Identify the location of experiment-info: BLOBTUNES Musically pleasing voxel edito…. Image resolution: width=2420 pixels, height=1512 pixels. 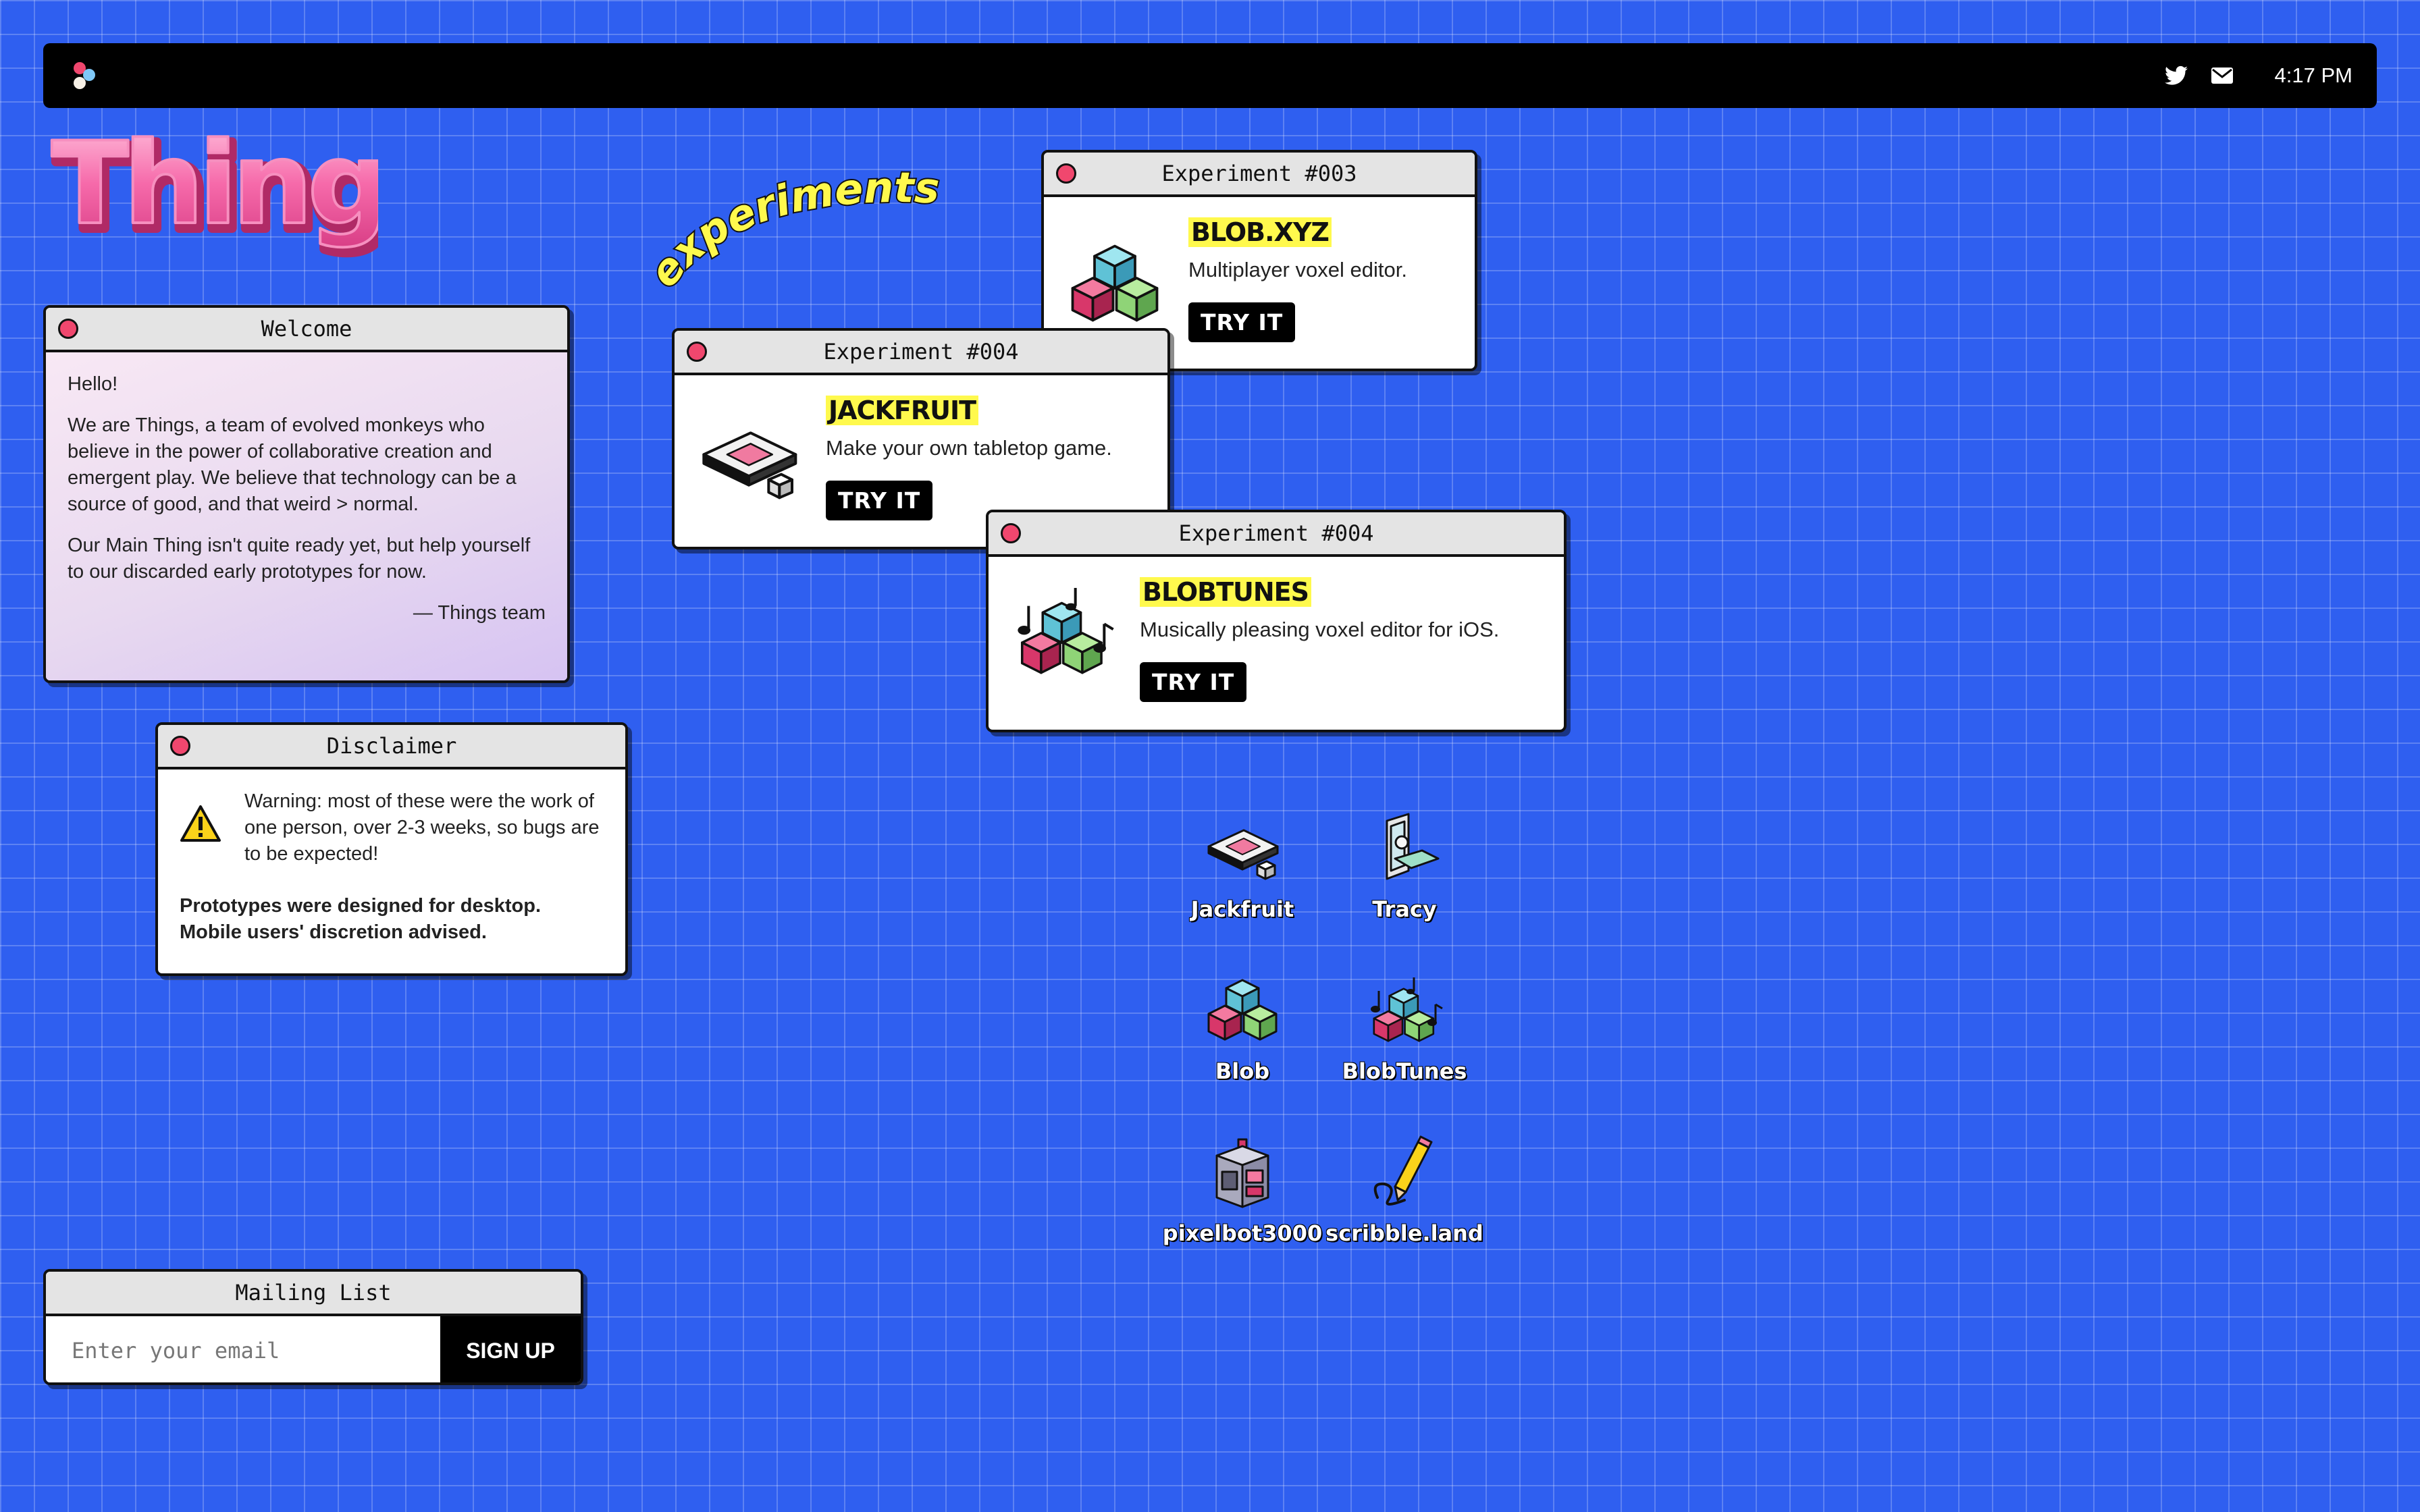
(1319, 653).